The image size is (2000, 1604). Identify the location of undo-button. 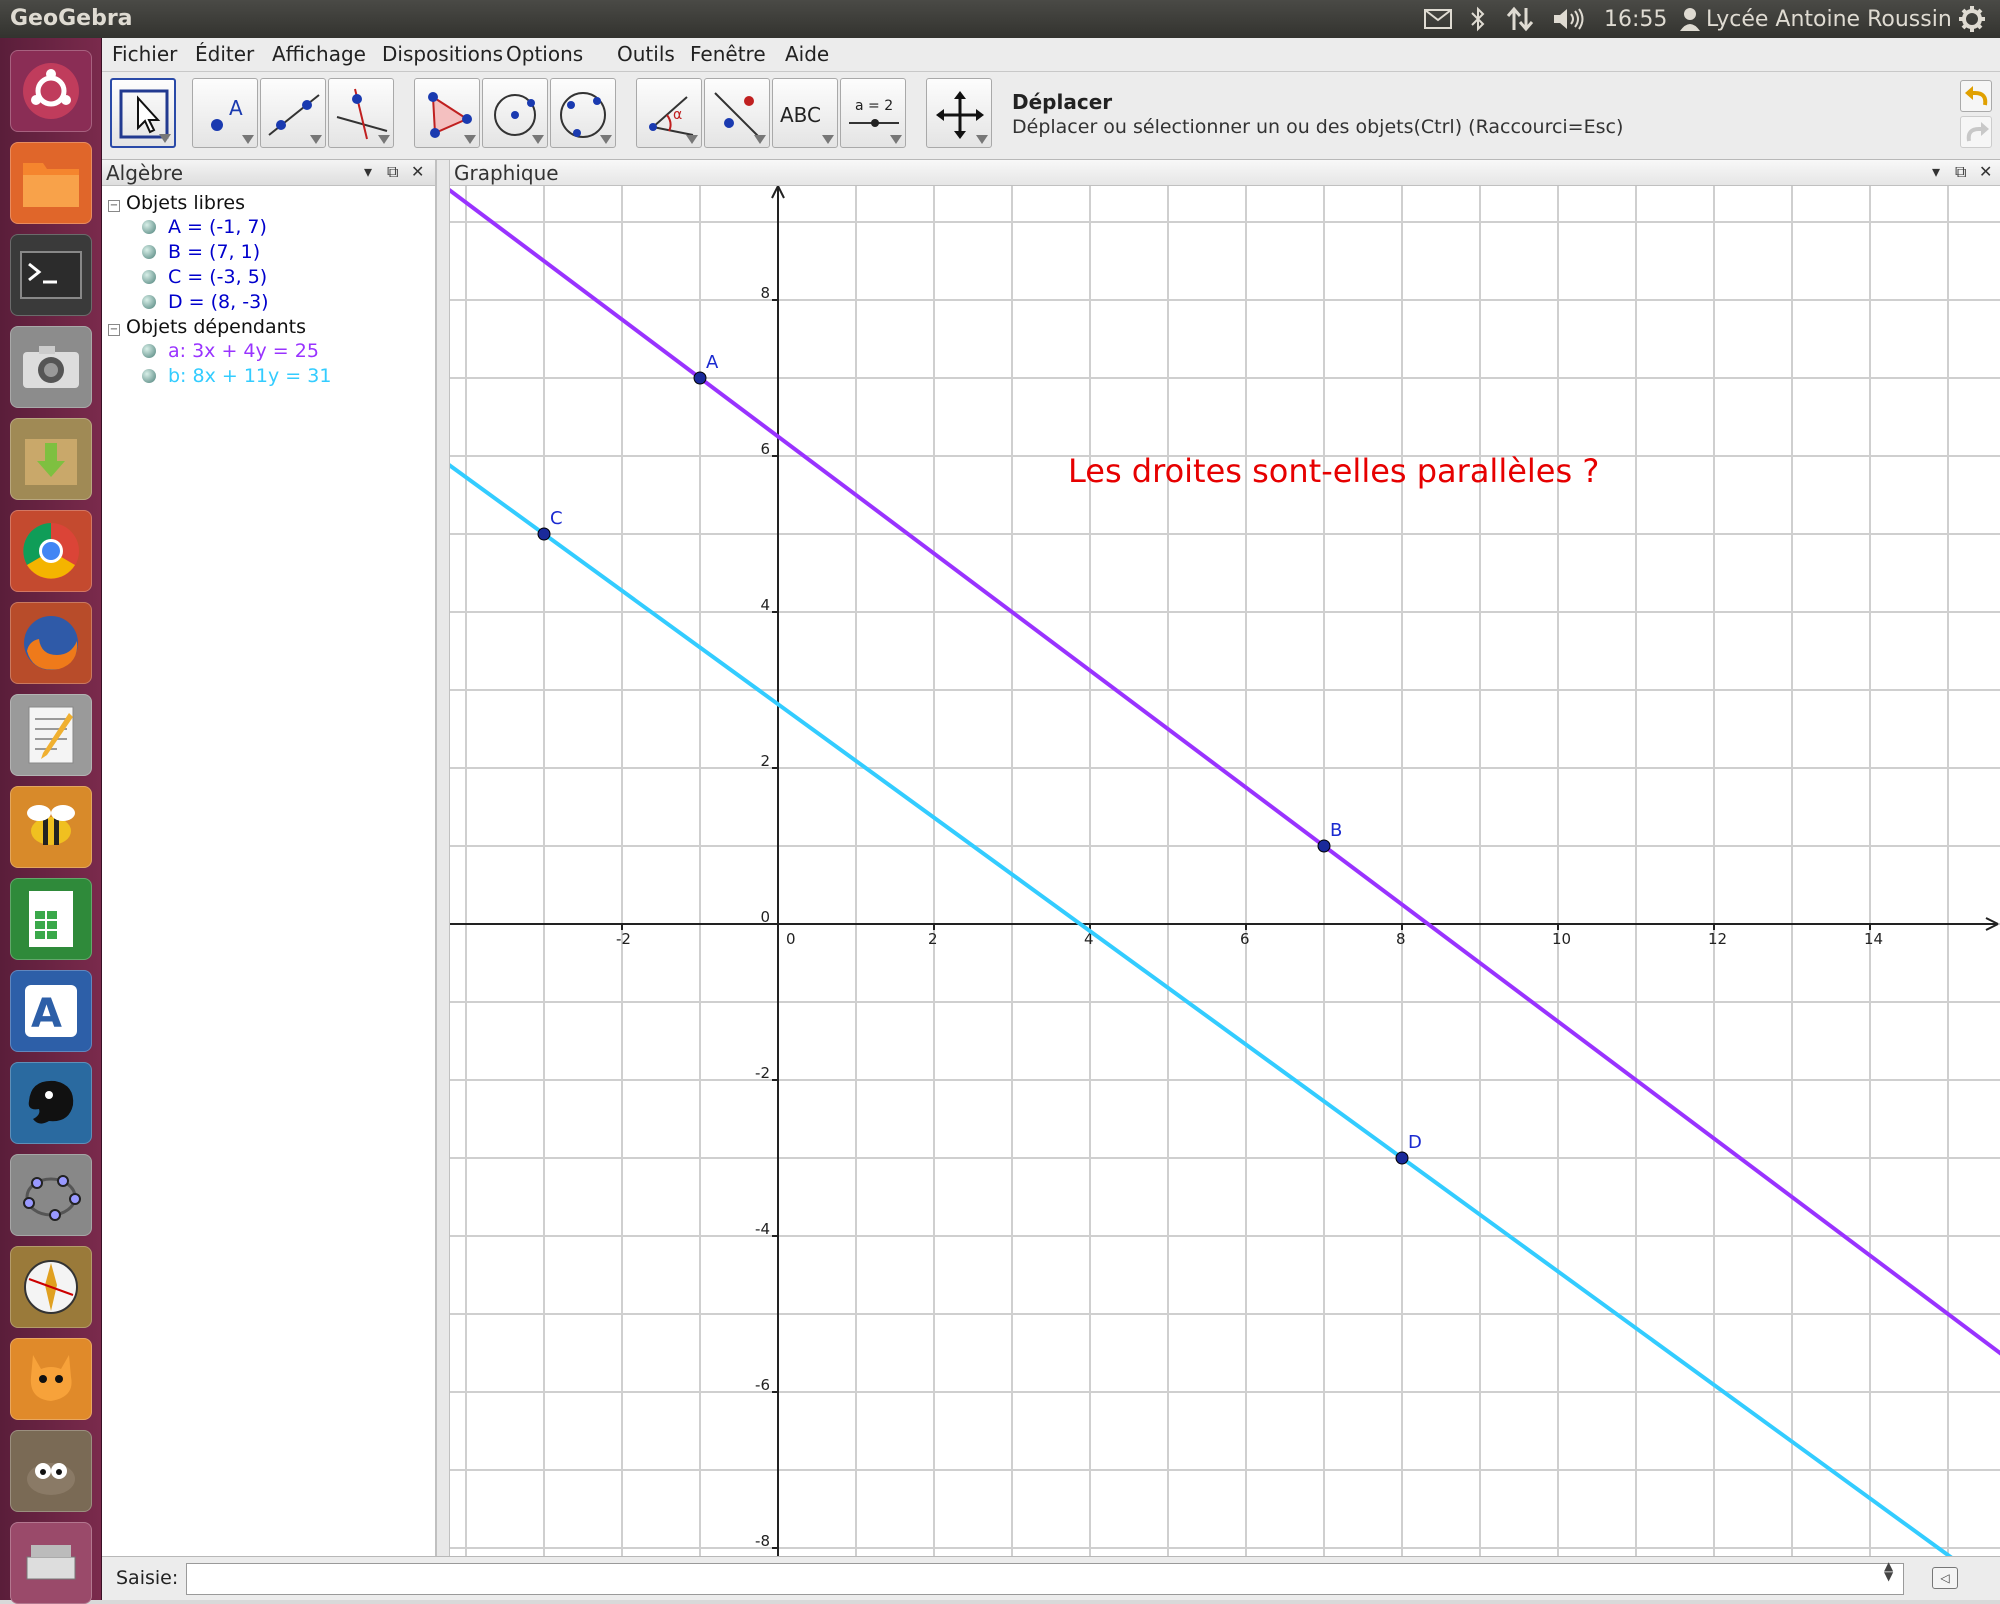
(1976, 96).